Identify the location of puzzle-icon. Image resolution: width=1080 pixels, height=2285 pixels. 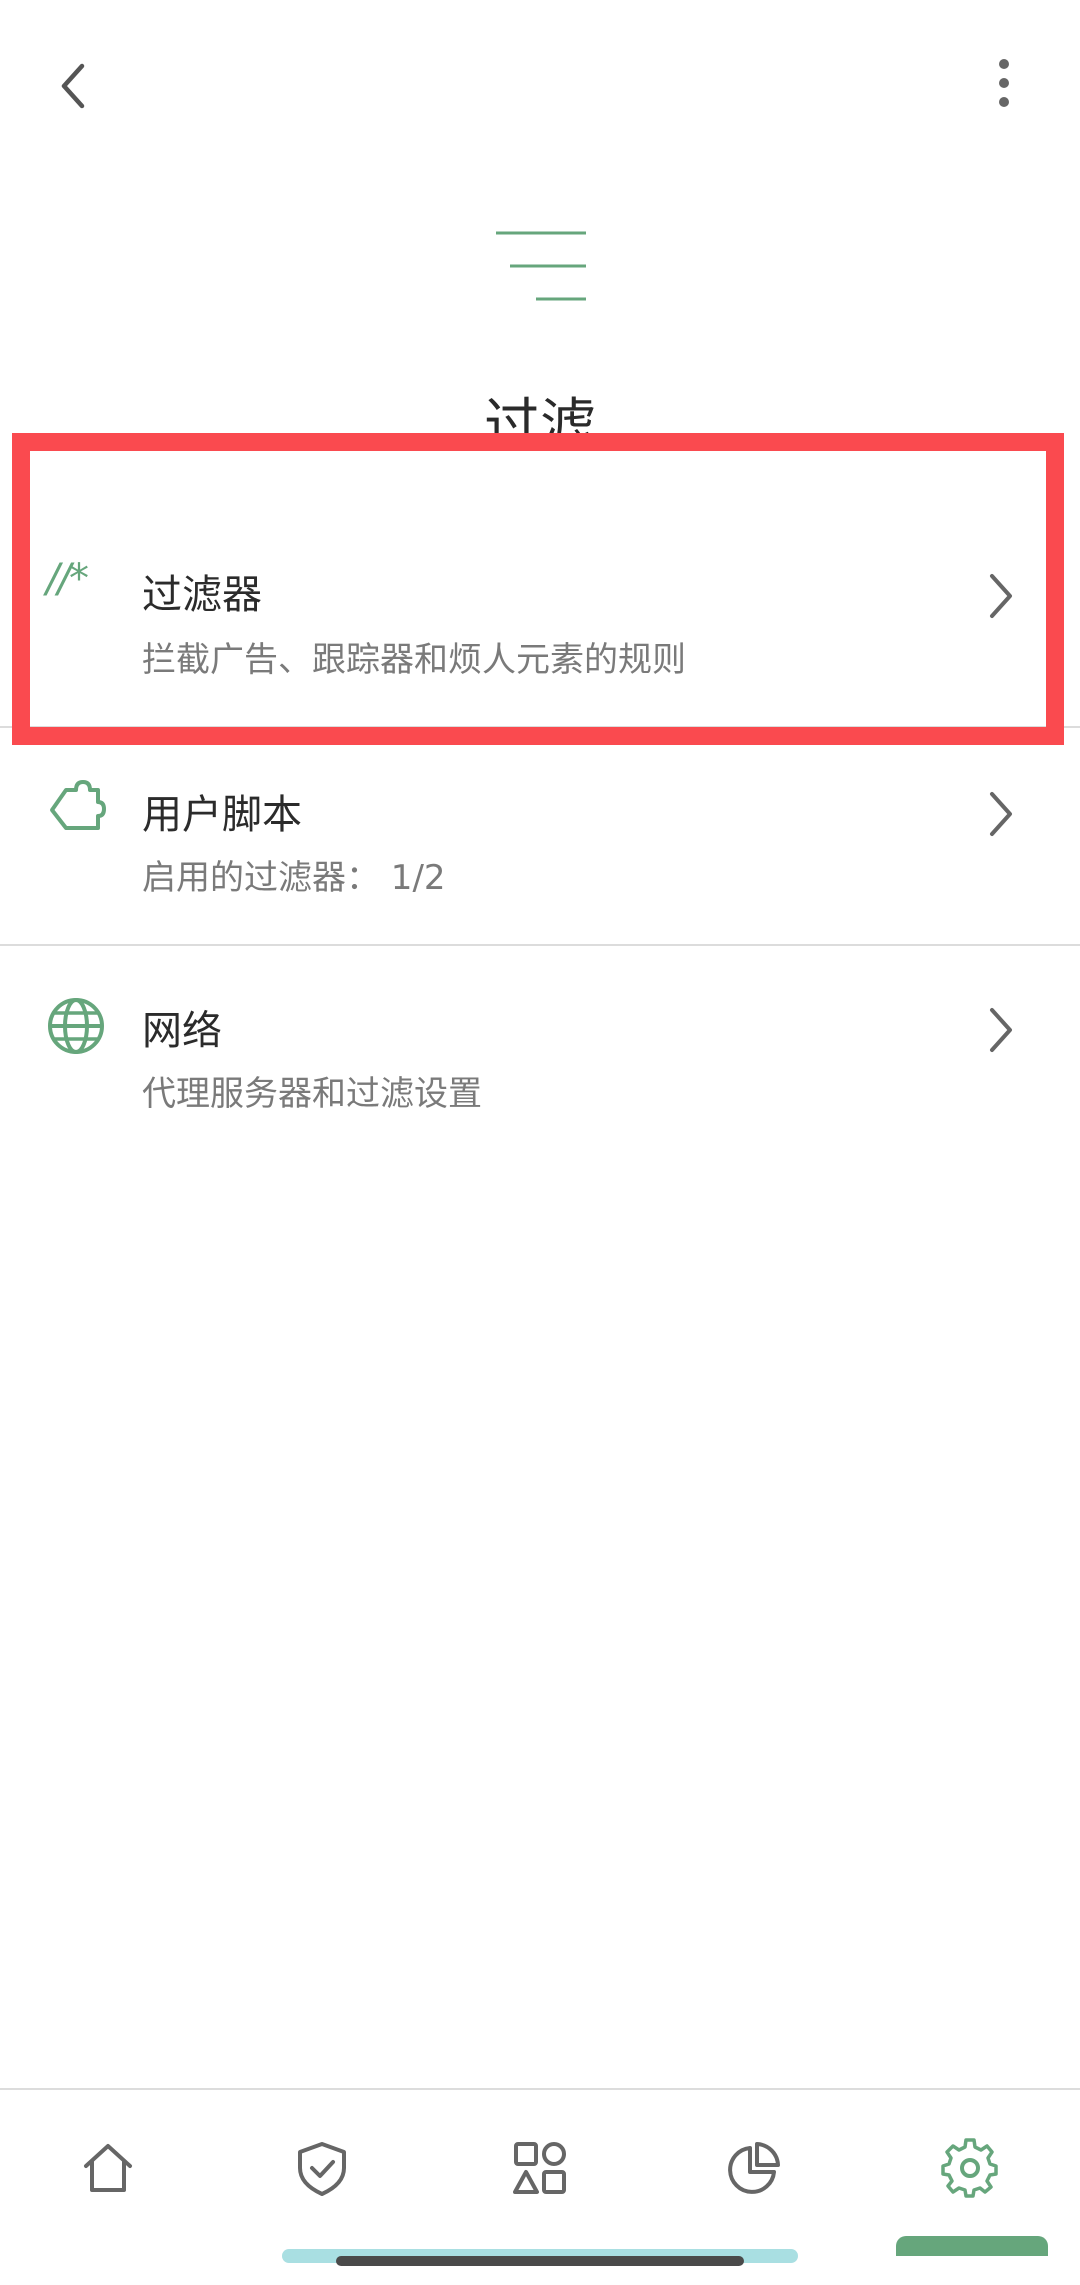
(76, 808).